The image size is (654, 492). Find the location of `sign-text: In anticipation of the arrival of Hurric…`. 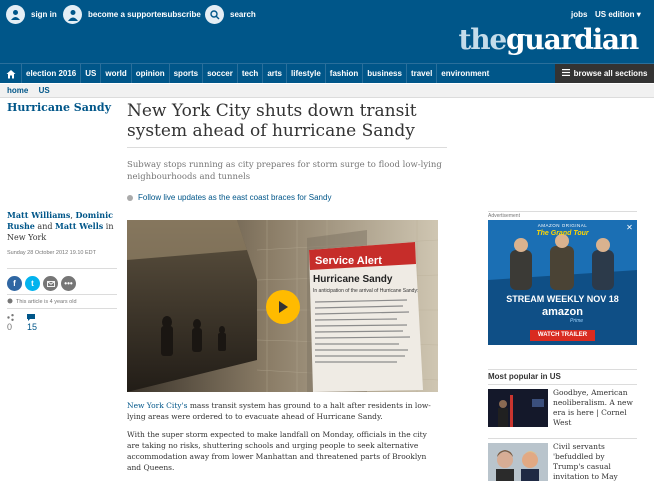

sign-text: In anticipation of the arrival of Hurric… is located at coordinates (365, 291).